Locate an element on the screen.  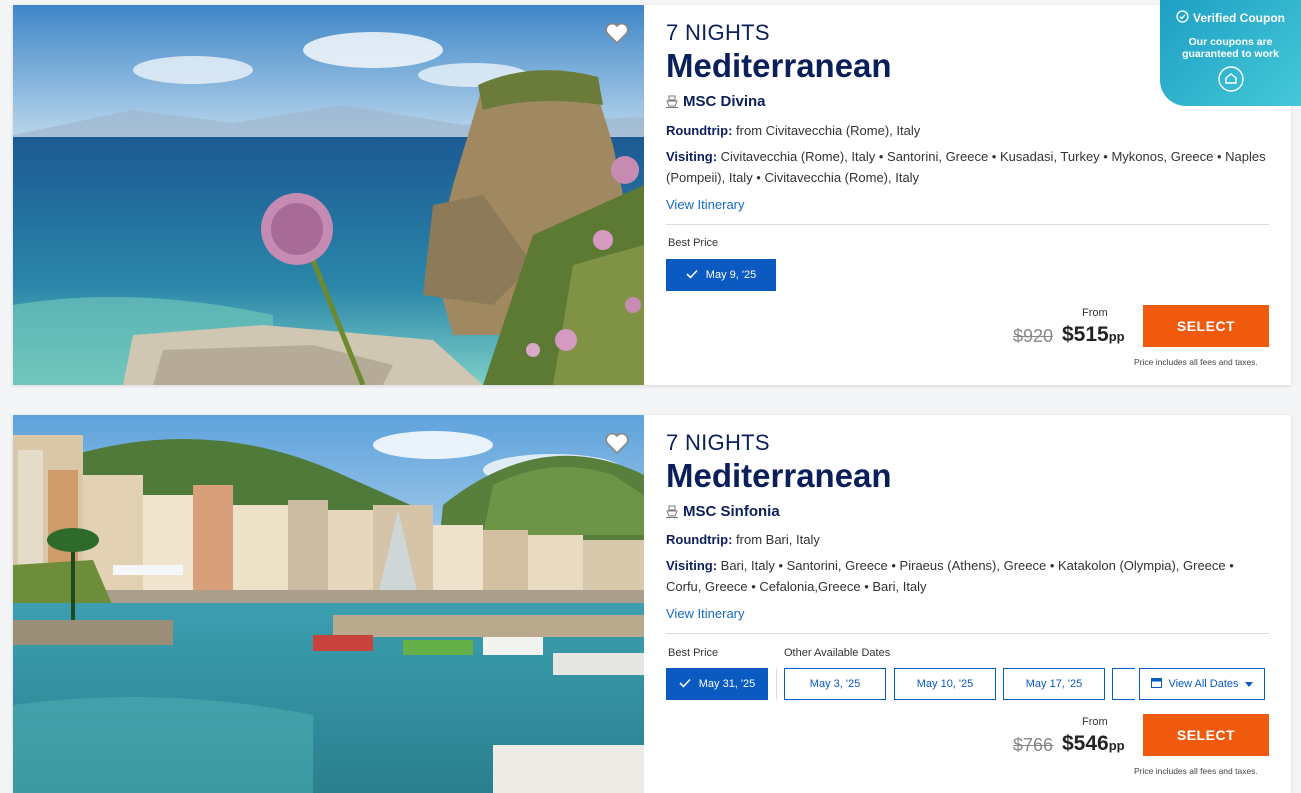
view-all-dates-button: View All Dates is located at coordinates (1202, 684).